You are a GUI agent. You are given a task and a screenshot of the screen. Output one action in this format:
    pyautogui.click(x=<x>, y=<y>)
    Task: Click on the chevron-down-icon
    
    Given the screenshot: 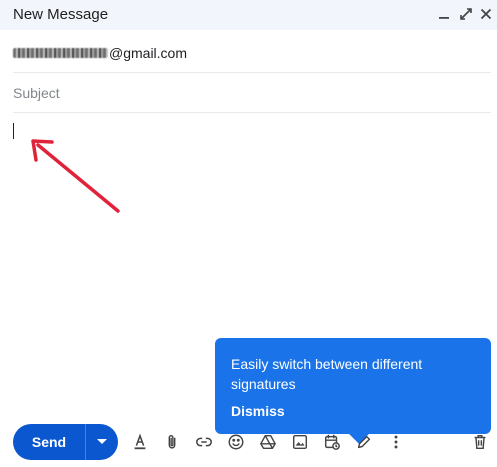 What is the action you would take?
    pyautogui.click(x=102, y=441)
    